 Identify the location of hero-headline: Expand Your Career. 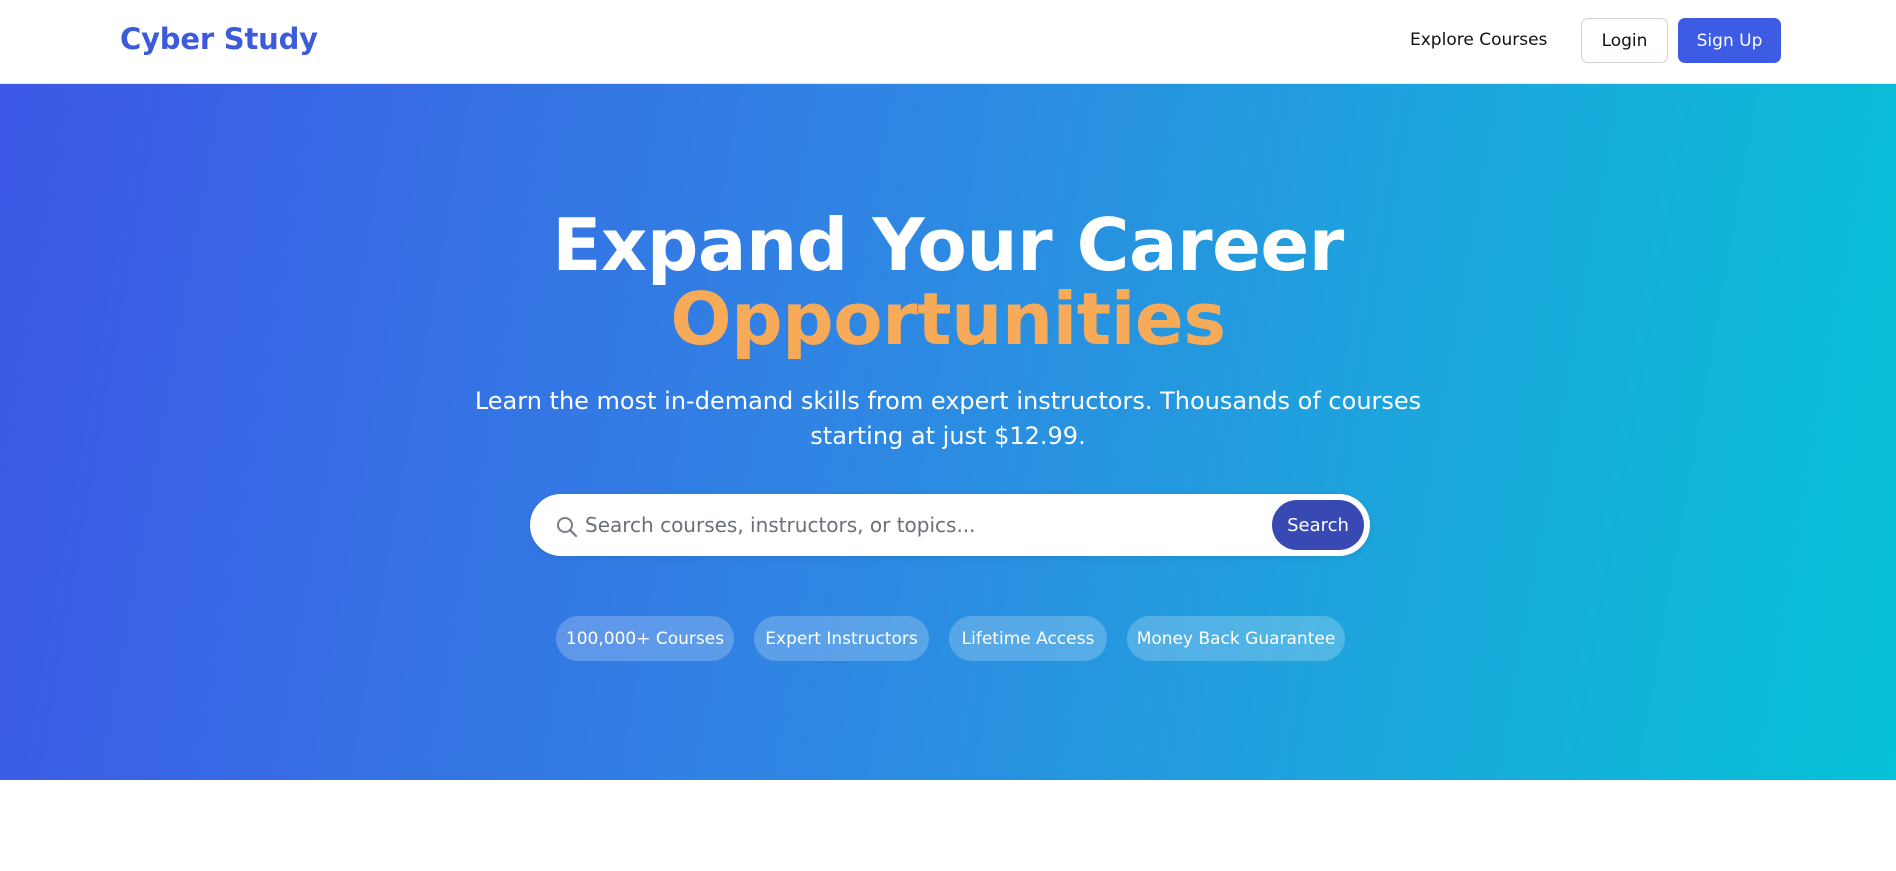
(948, 245).